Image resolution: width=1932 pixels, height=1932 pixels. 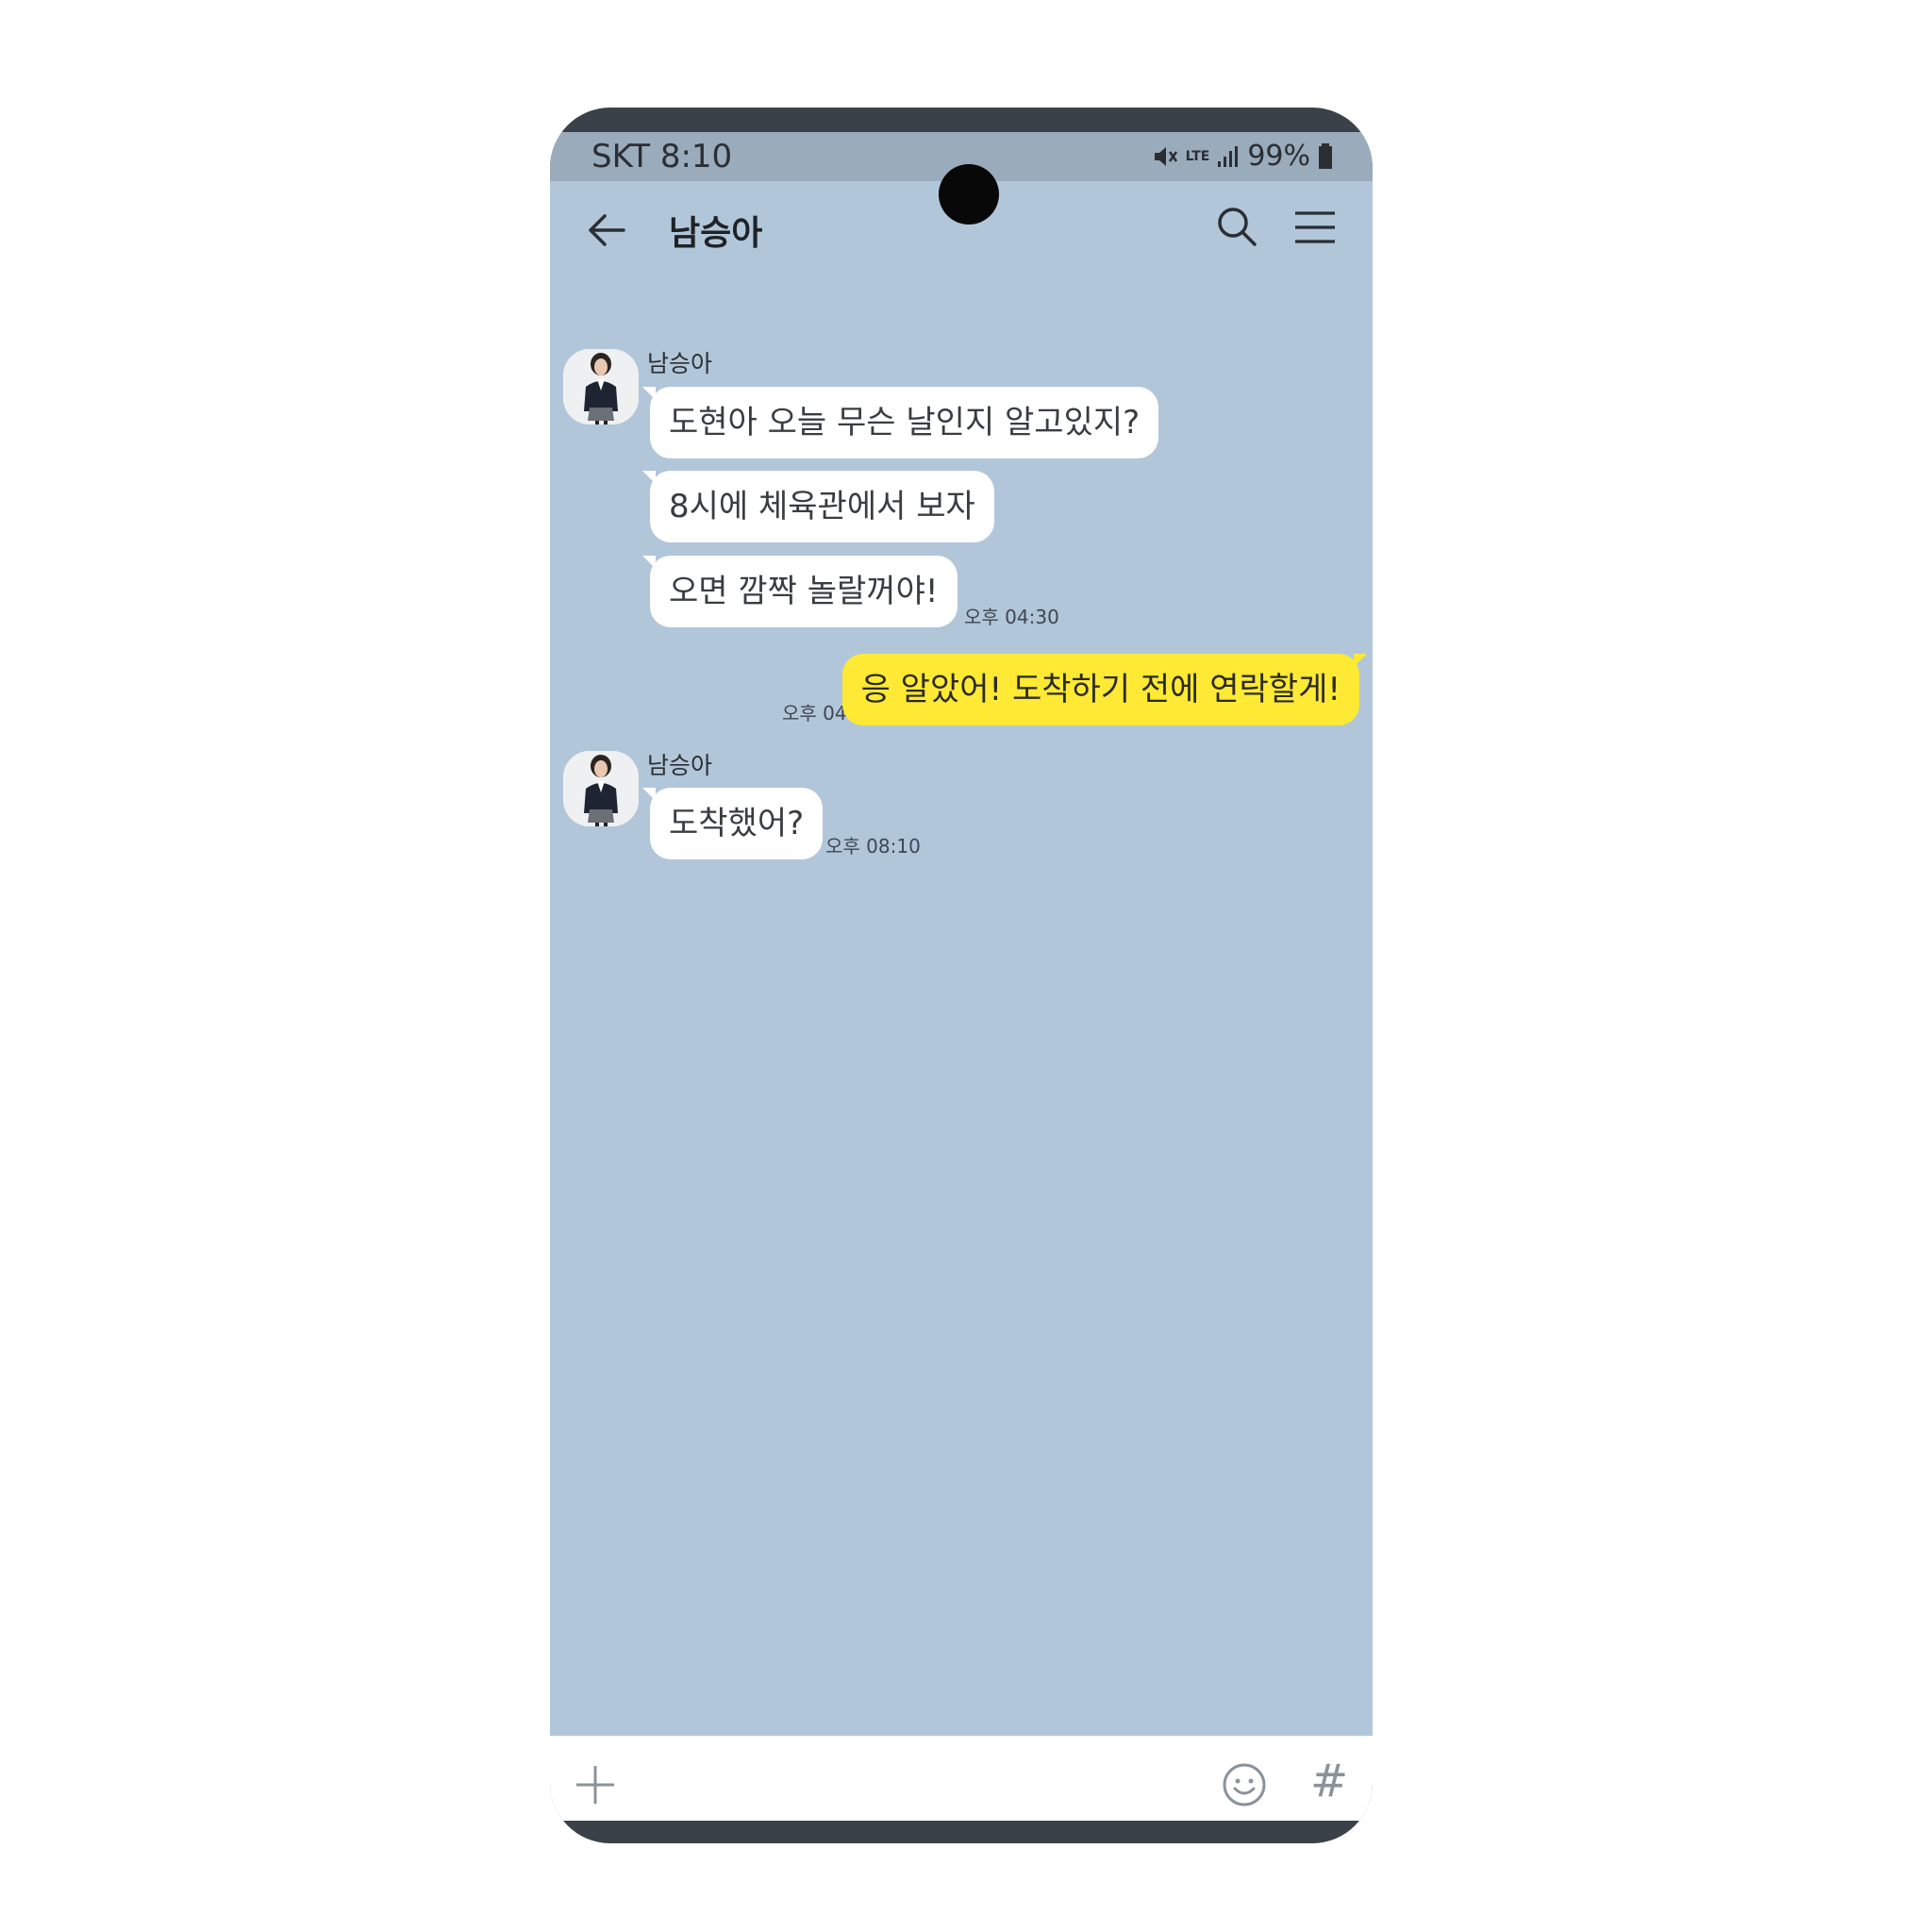 I want to click on arrow-left-icon, so click(x=606, y=230).